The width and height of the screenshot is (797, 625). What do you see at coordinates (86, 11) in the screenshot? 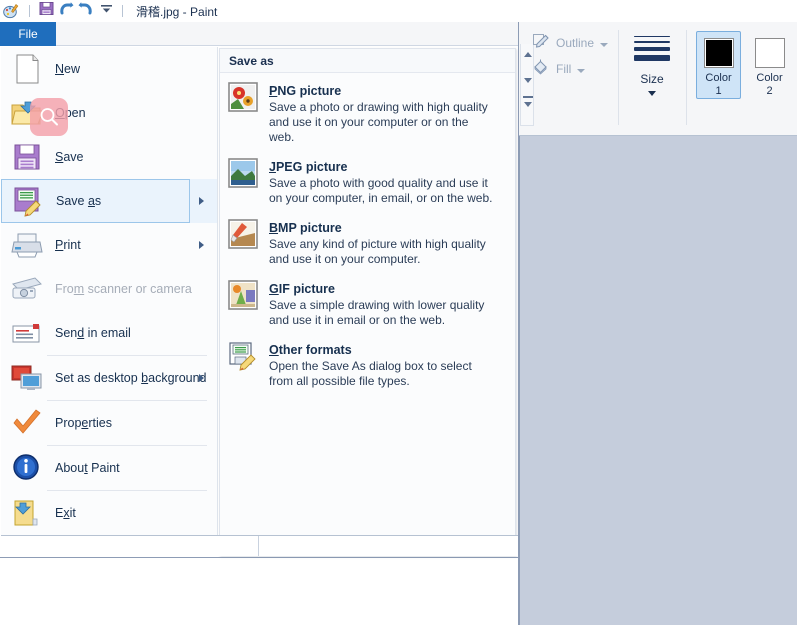
I see `redo-icon` at bounding box center [86, 11].